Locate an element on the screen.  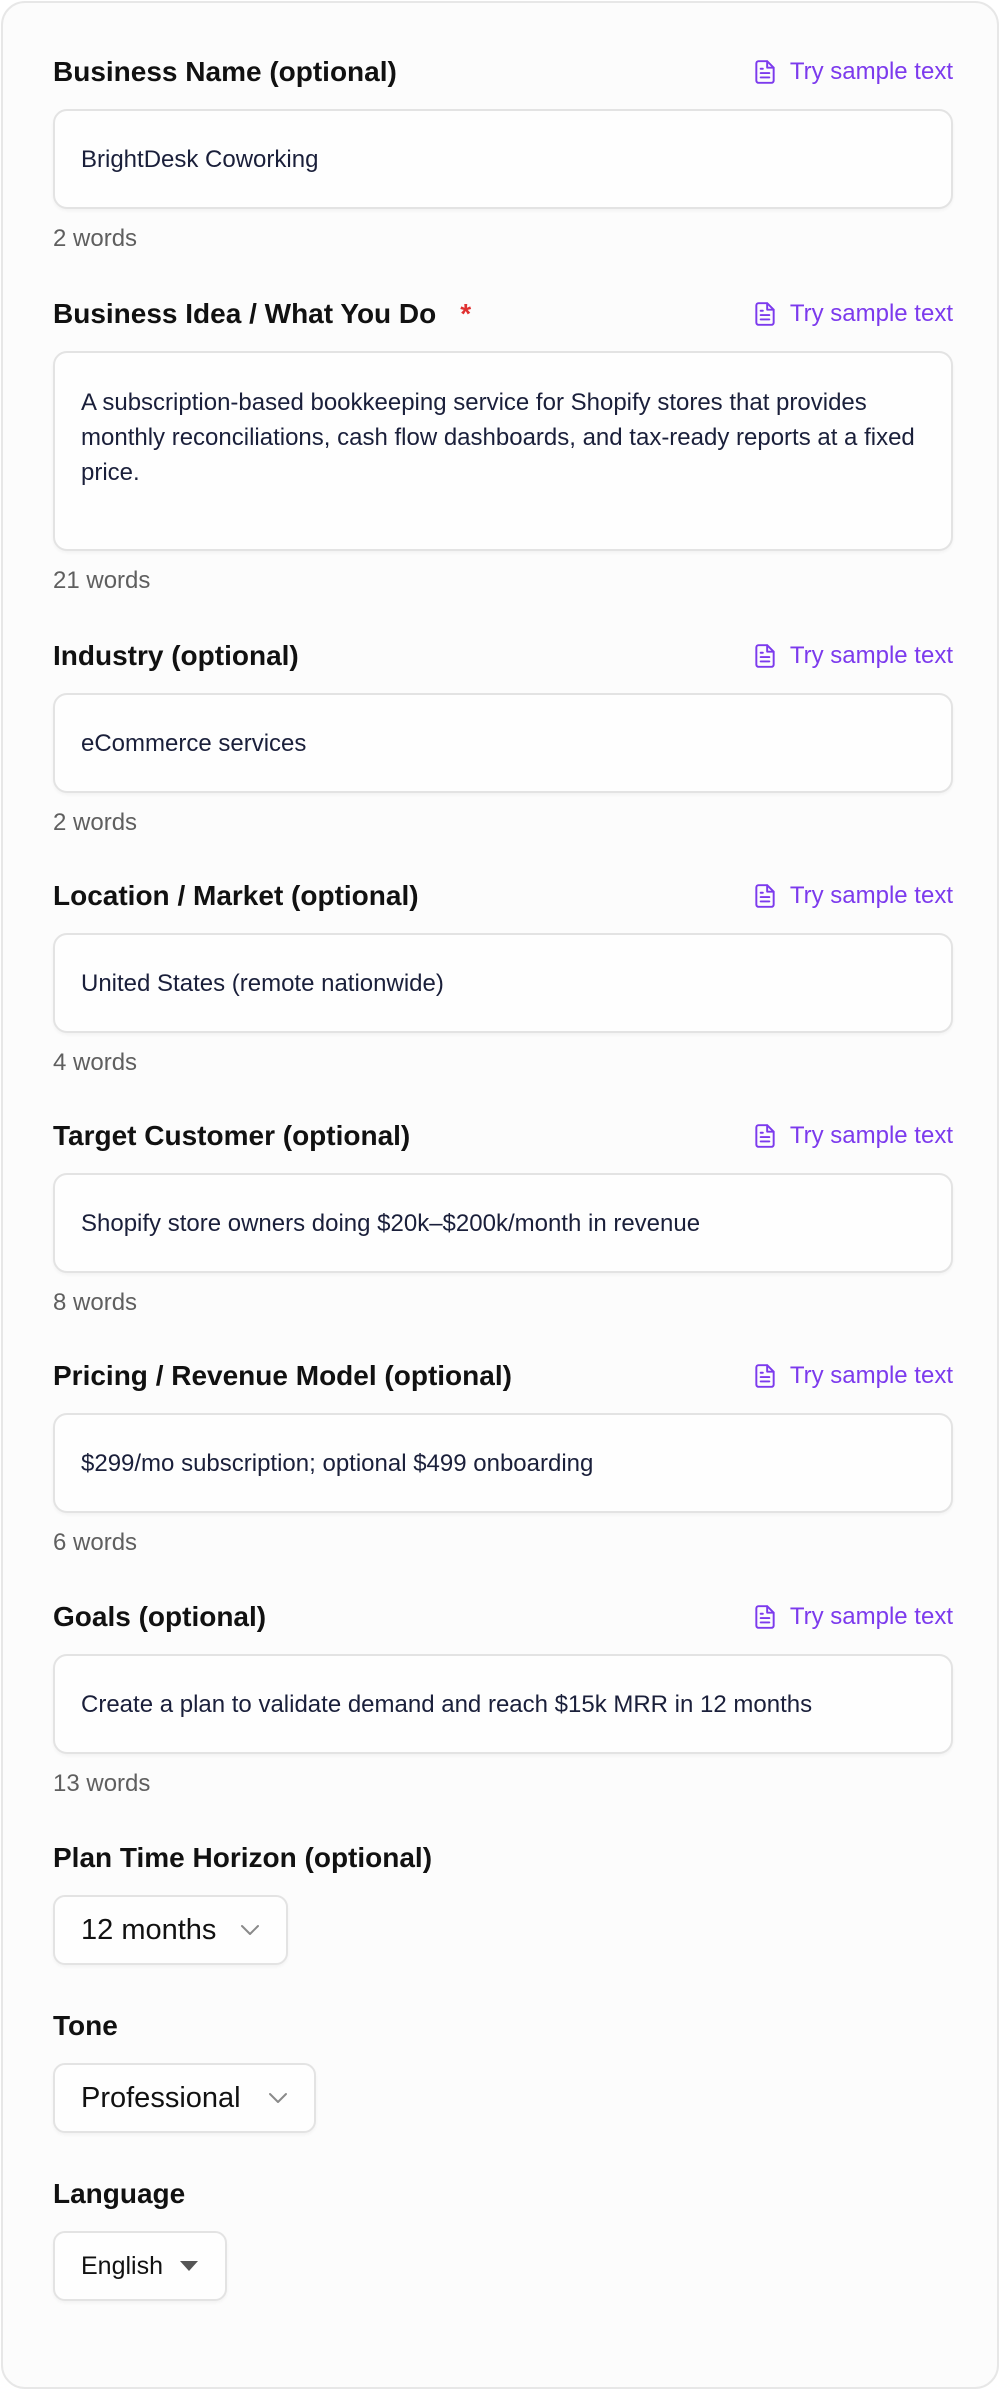
goals-label: Goals (optional) is located at coordinates (160, 1616).